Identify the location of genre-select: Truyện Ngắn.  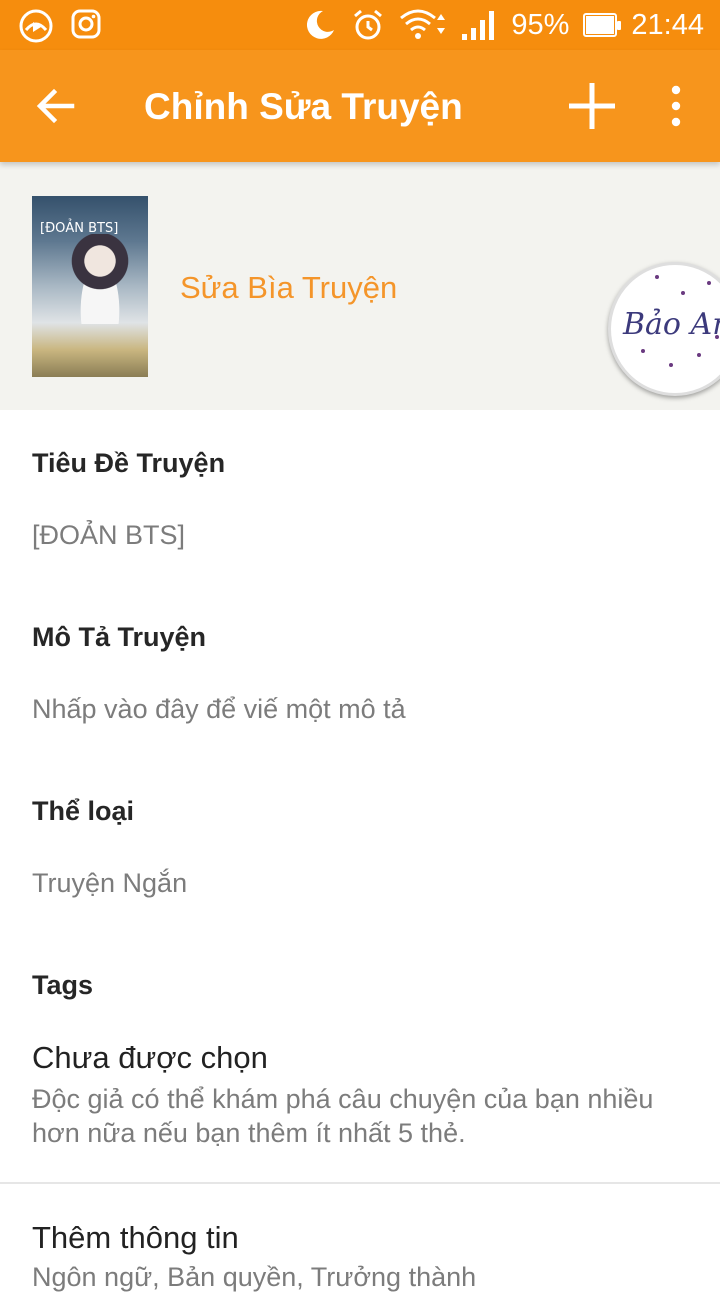
(109, 883).